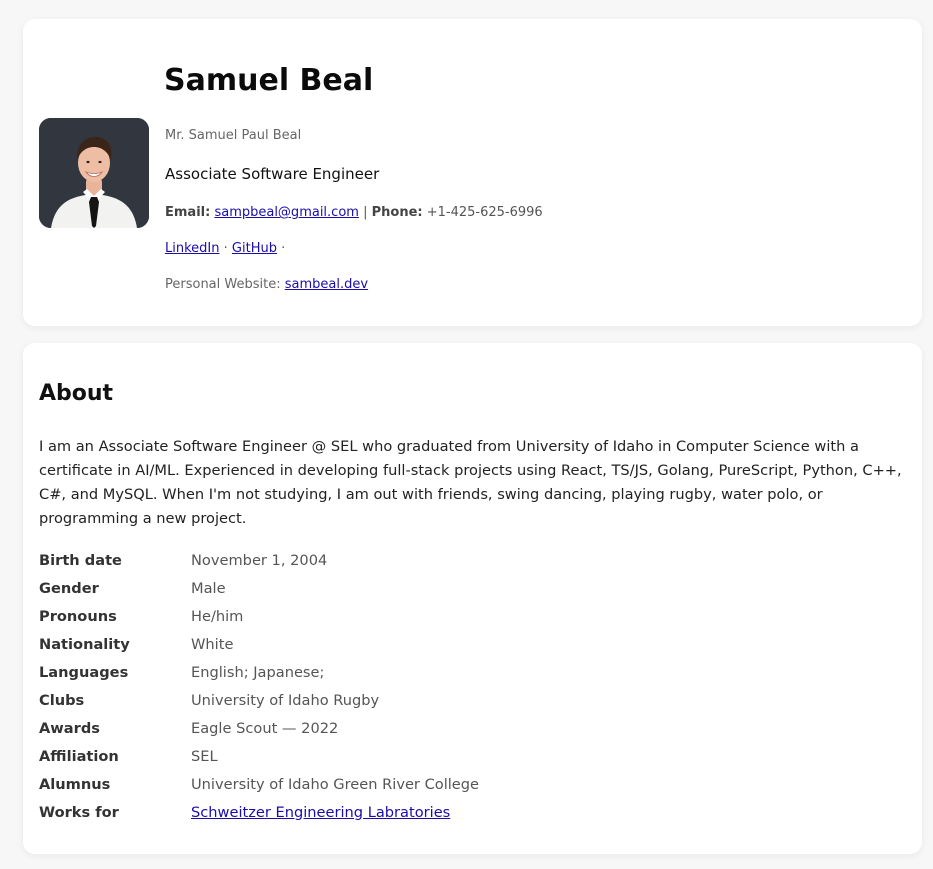 The width and height of the screenshot is (933, 869). Describe the element at coordinates (326, 284) in the screenshot. I see `website-link: sambeal.dev` at that location.